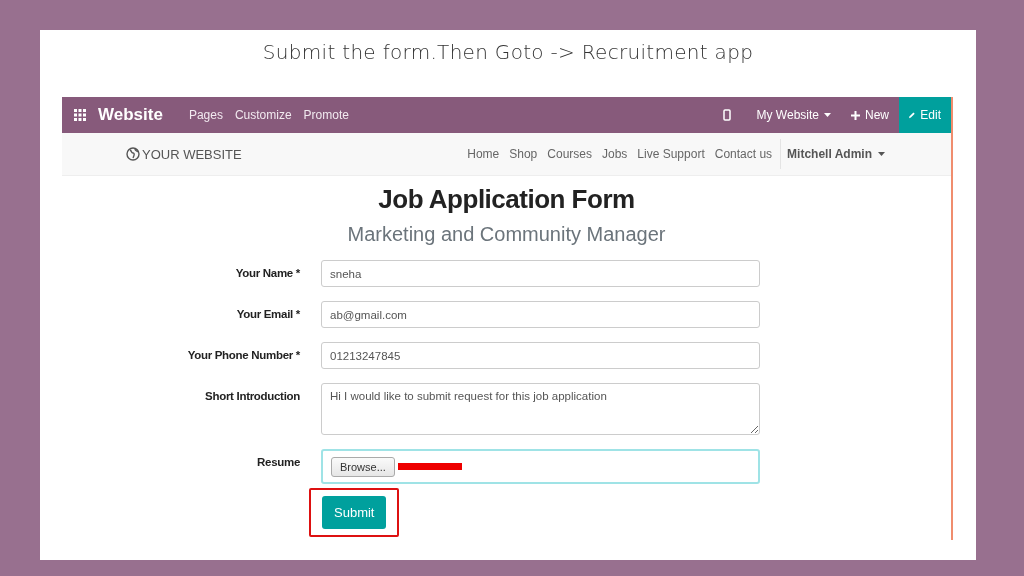  What do you see at coordinates (569, 154) in the screenshot?
I see `nav-link: Courses` at bounding box center [569, 154].